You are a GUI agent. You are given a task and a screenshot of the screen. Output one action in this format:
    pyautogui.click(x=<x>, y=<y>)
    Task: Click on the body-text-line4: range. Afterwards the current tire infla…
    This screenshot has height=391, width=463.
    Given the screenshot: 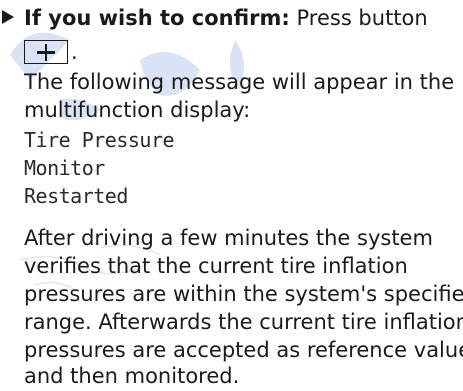 What is the action you would take?
    pyautogui.click(x=243, y=322)
    